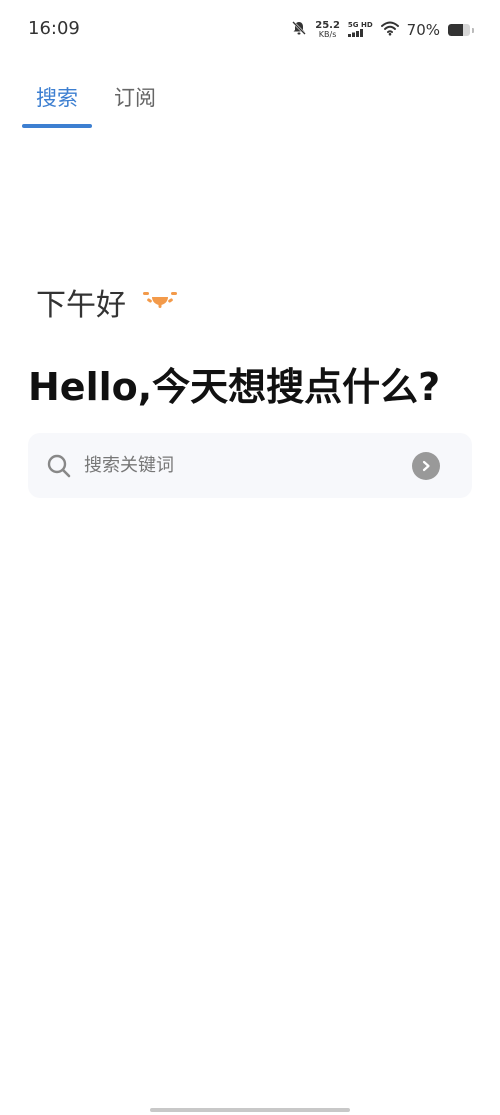 The height and width of the screenshot is (1115, 500). I want to click on search-box, so click(250, 465).